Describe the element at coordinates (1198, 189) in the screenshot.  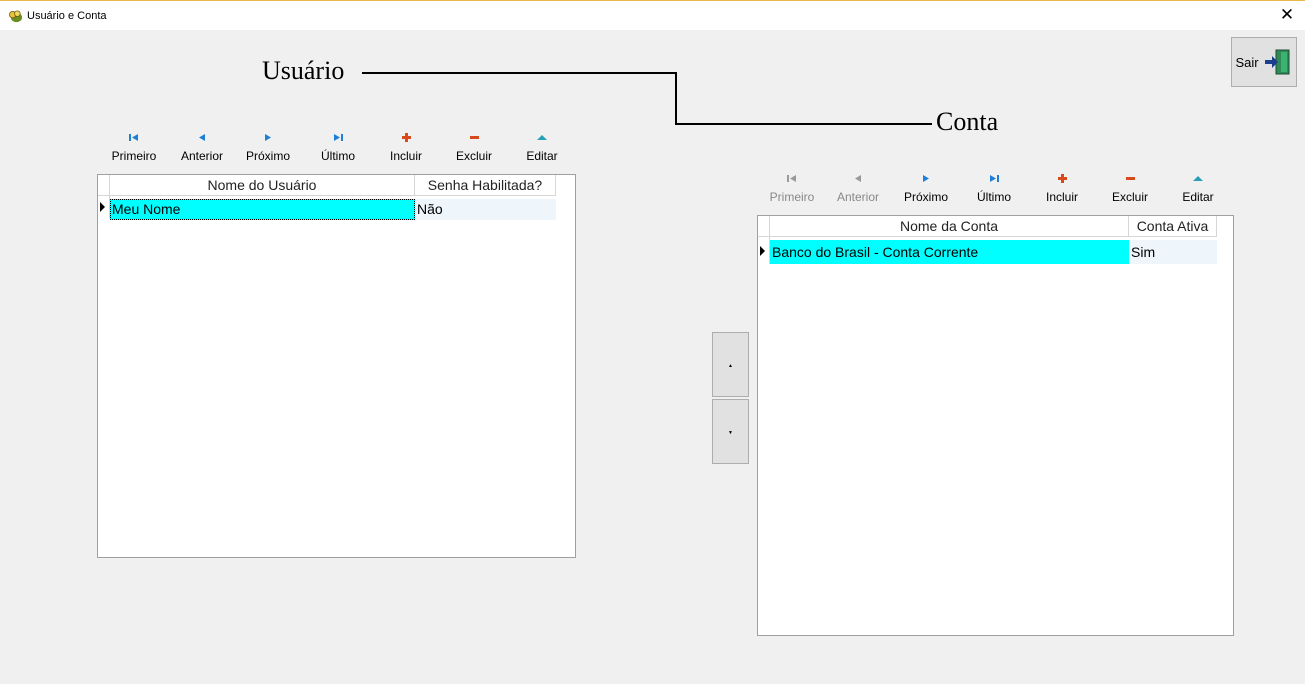
I see `conta-nav-edit: Editar` at that location.